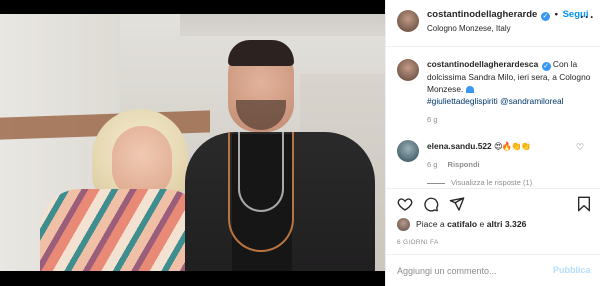  Describe the element at coordinates (405, 204) in the screenshot. I see `heart-icon` at that location.